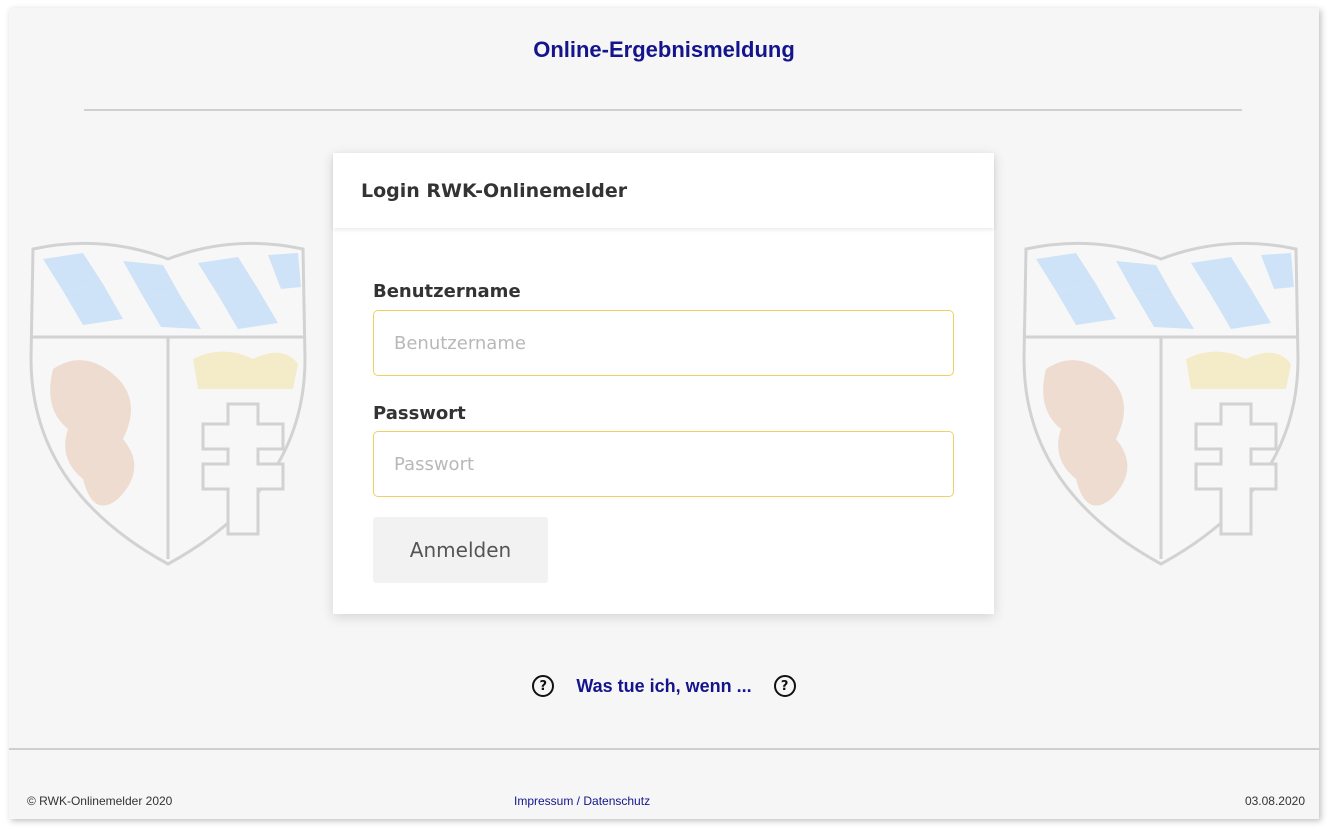 Image resolution: width=1332 pixels, height=829 pixels. Describe the element at coordinates (664, 749) in the screenshot. I see `footer-divider` at that location.